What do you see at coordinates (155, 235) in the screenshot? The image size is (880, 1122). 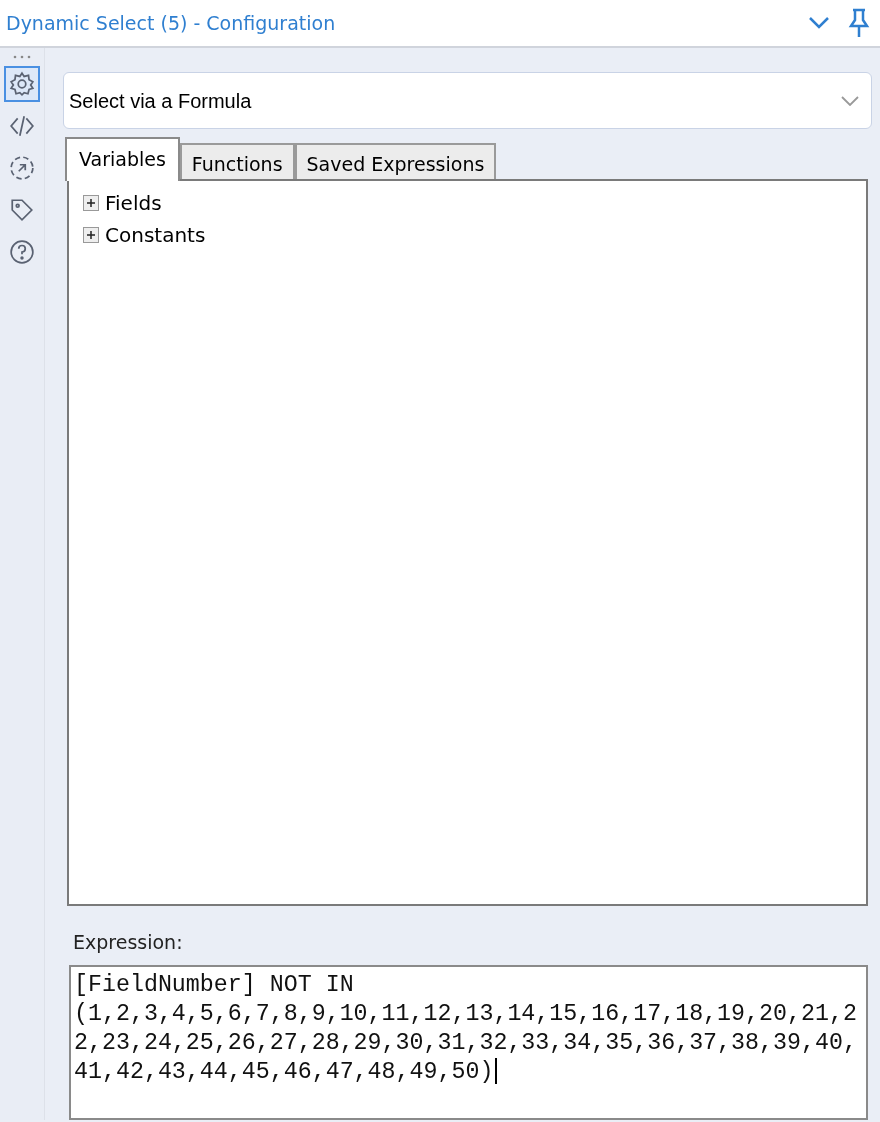 I see `tree-item: Constants` at bounding box center [155, 235].